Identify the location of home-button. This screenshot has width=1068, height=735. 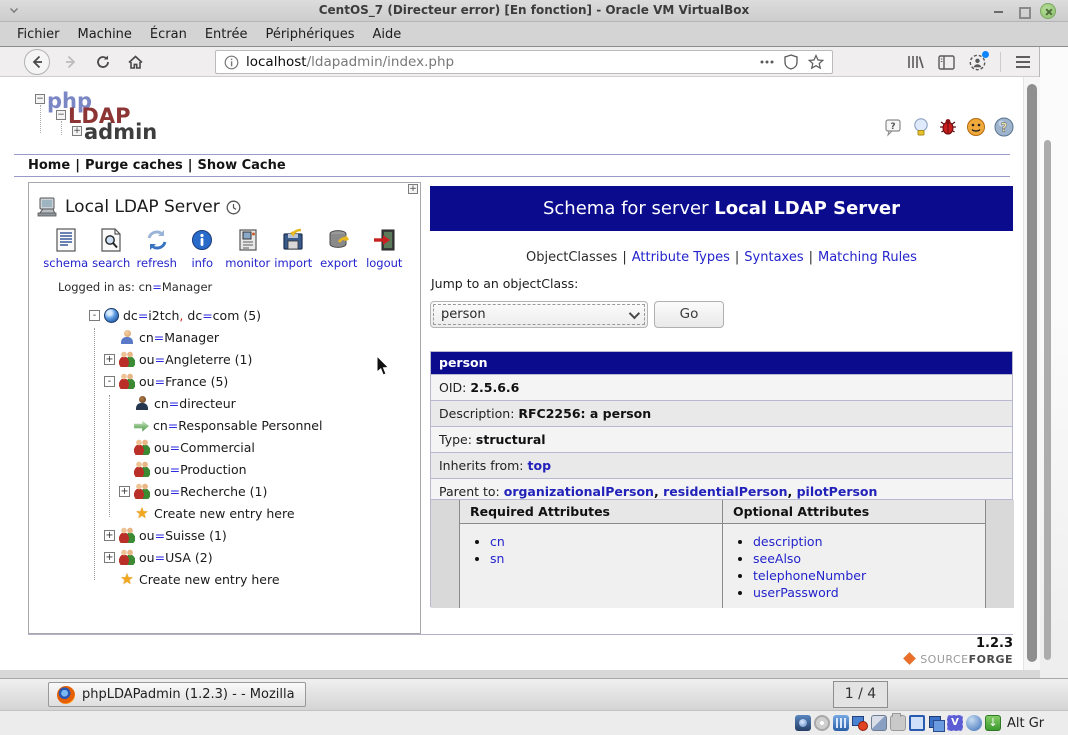
(135, 62).